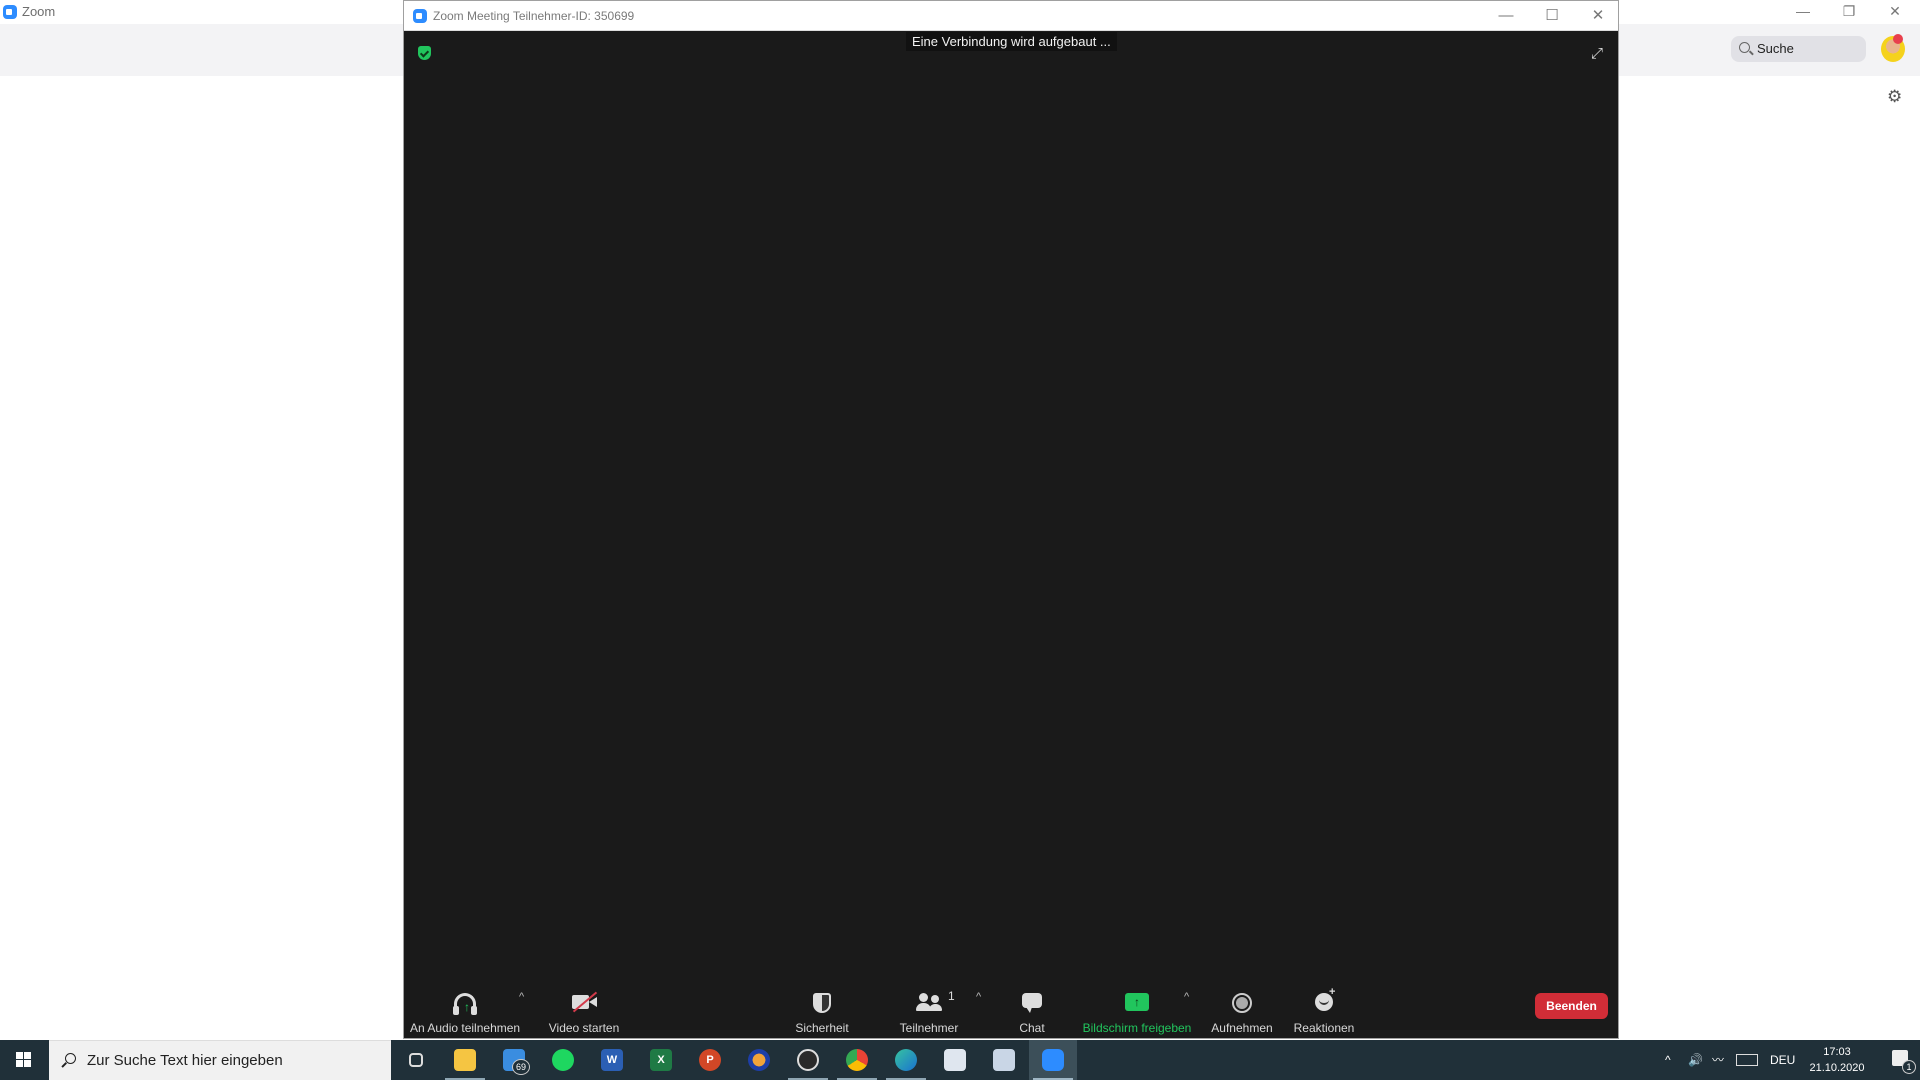 The width and height of the screenshot is (1920, 1080). I want to click on audacity-icon, so click(759, 1060).